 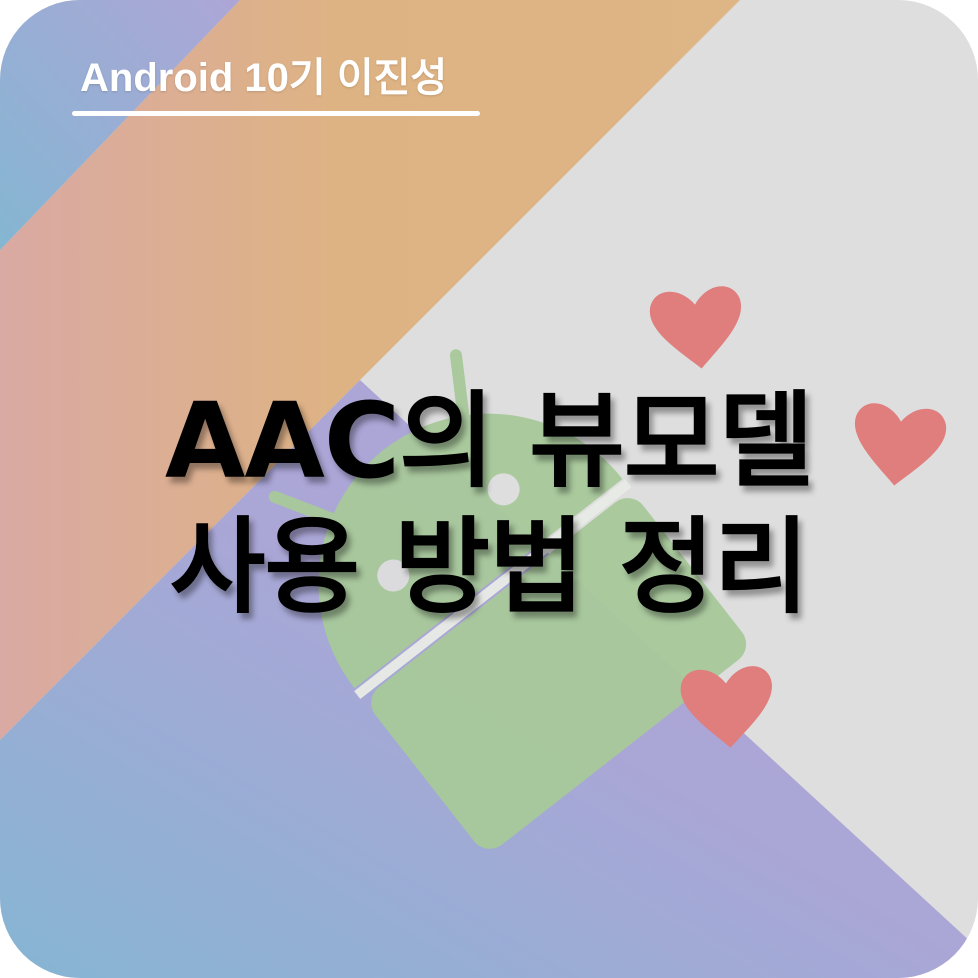 What do you see at coordinates (276, 113) in the screenshot?
I see `author-tag-underline` at bounding box center [276, 113].